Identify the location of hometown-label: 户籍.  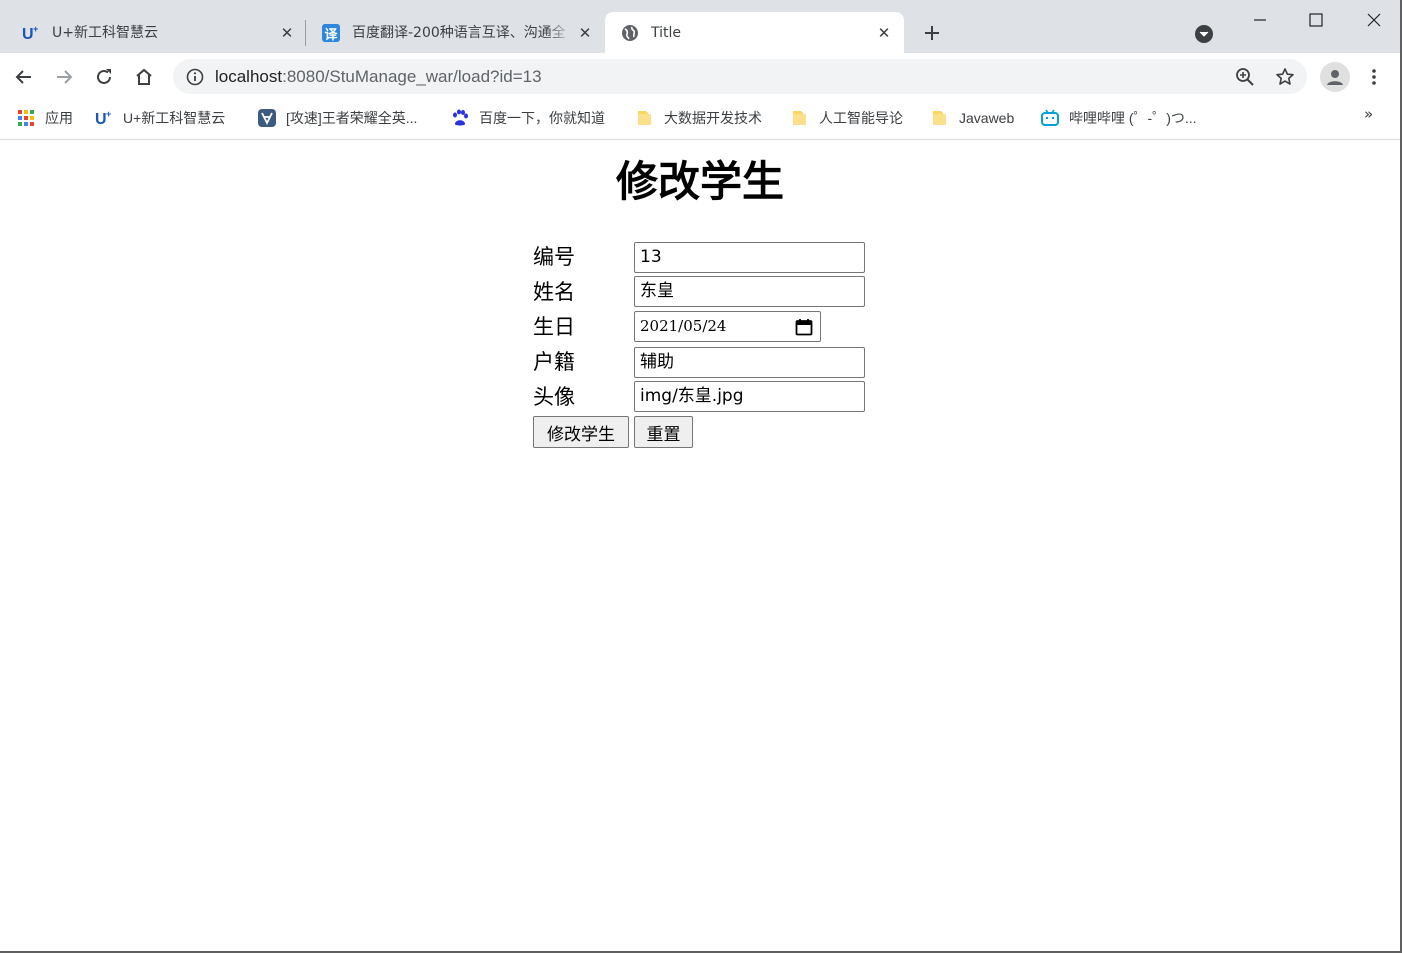
(554, 362).